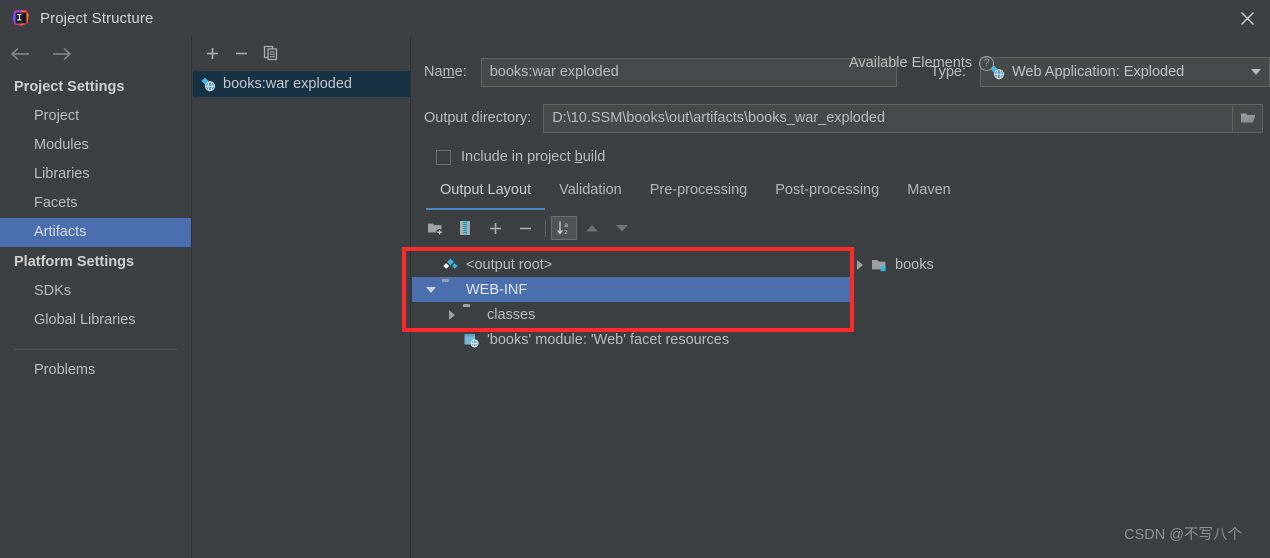 This screenshot has width=1270, height=558. I want to click on output-directory-label: Output directory:, so click(478, 118).